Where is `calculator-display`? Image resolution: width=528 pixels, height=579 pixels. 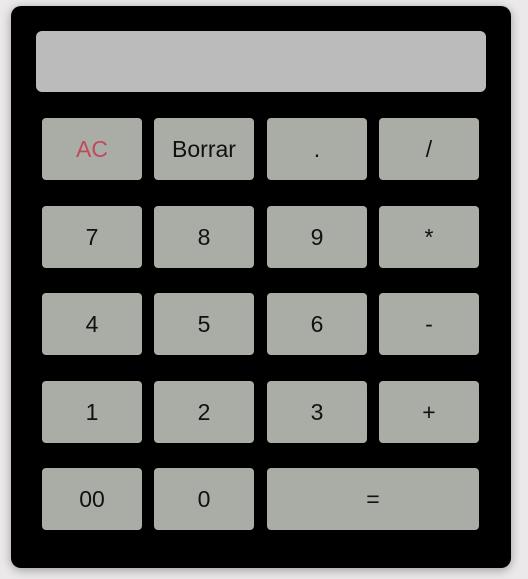
calculator-display is located at coordinates (261, 61).